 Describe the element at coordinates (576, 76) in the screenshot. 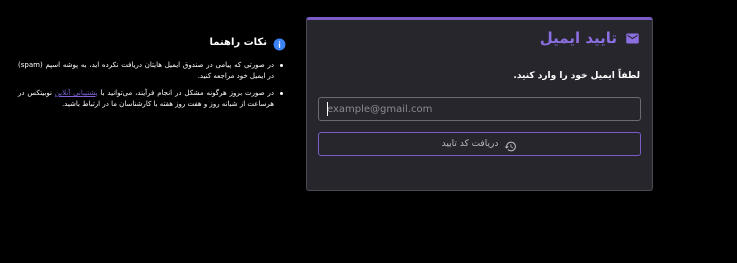

I see `email-prompt: لطفاً ایمیل خود را وارد کنید.` at that location.